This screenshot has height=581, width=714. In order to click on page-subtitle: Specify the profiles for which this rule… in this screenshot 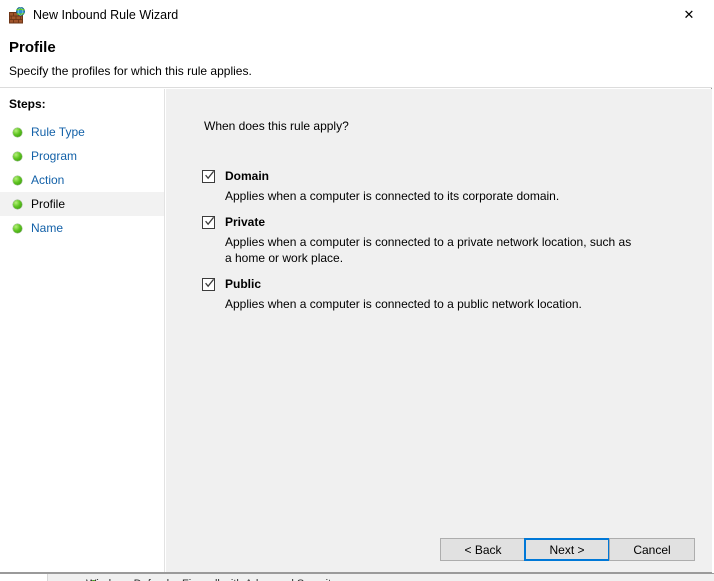, I will do `click(130, 71)`.